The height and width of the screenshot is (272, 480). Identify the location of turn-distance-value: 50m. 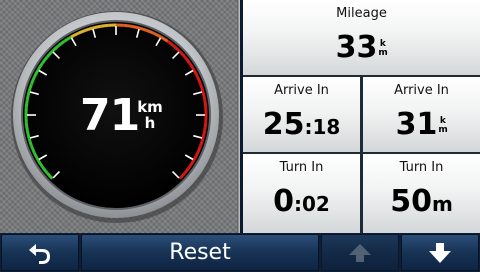
(421, 203).